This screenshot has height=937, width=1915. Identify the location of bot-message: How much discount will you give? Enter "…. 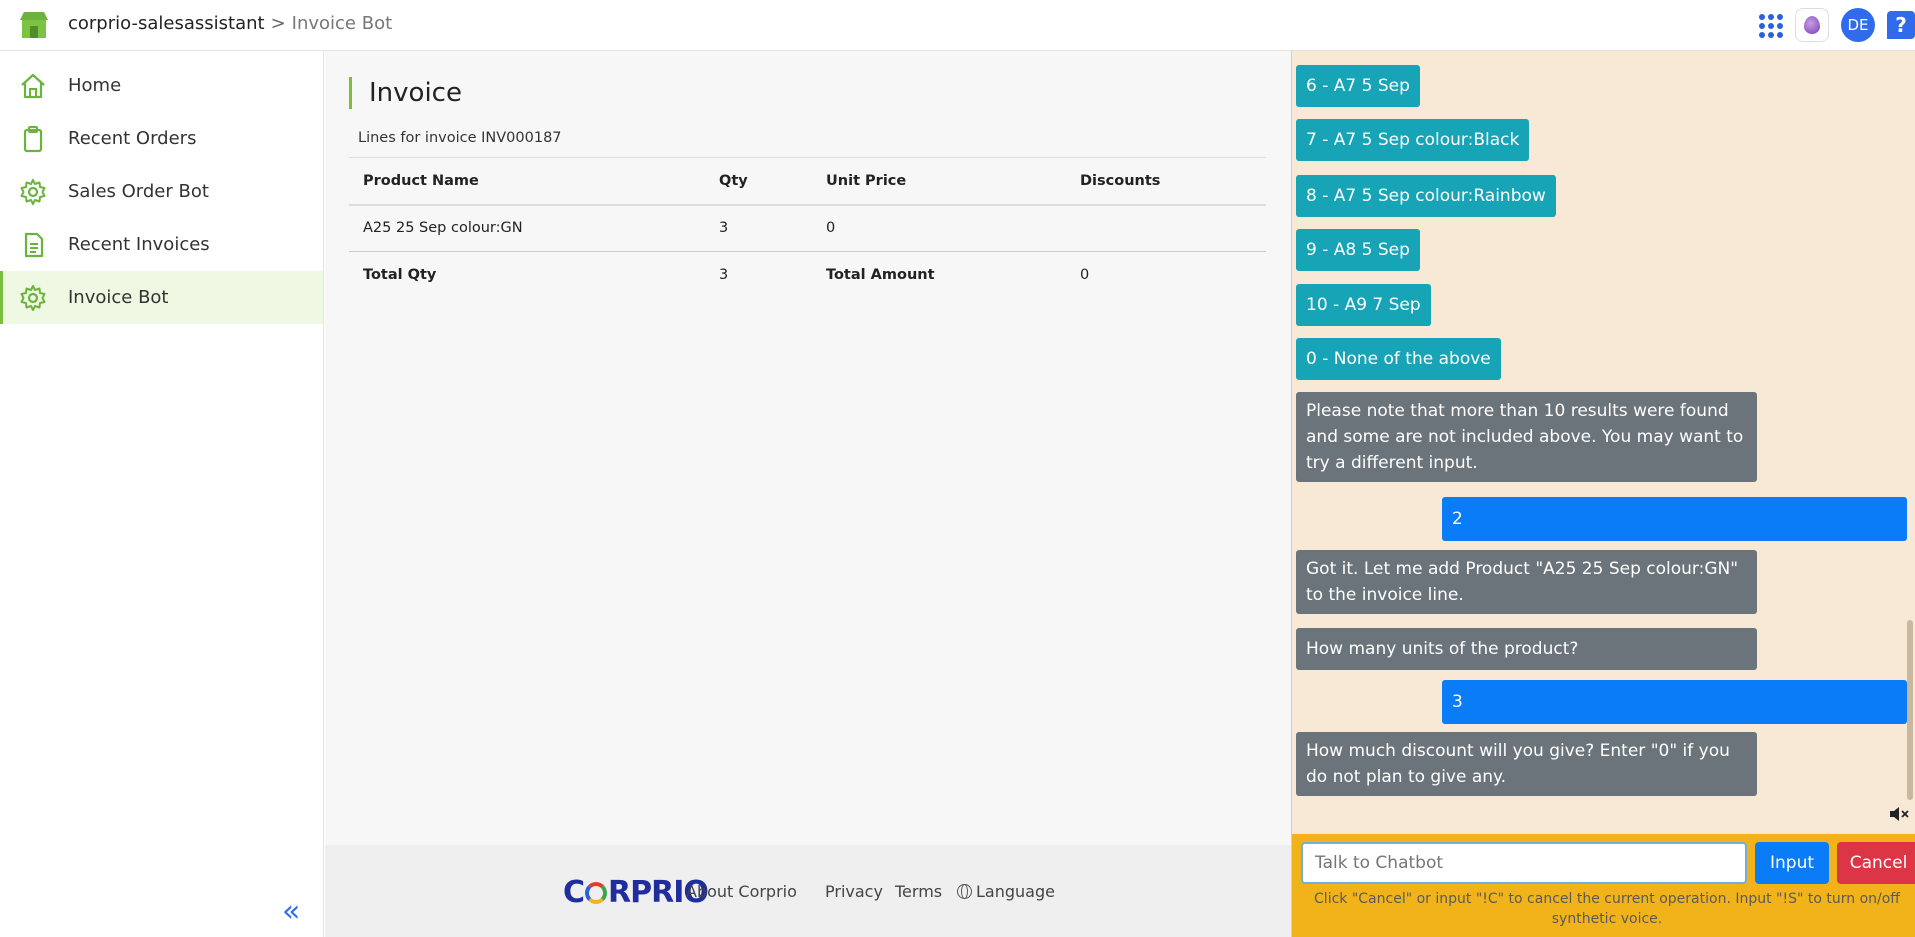
(1526, 764).